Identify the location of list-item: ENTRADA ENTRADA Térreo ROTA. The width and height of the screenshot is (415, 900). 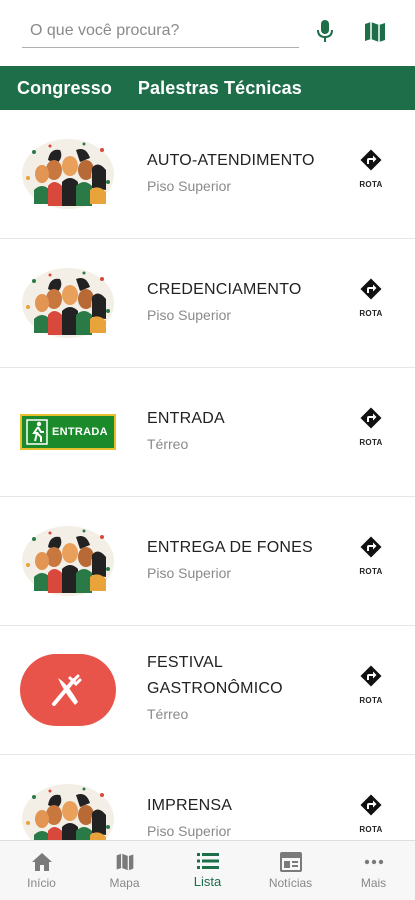
(207, 432).